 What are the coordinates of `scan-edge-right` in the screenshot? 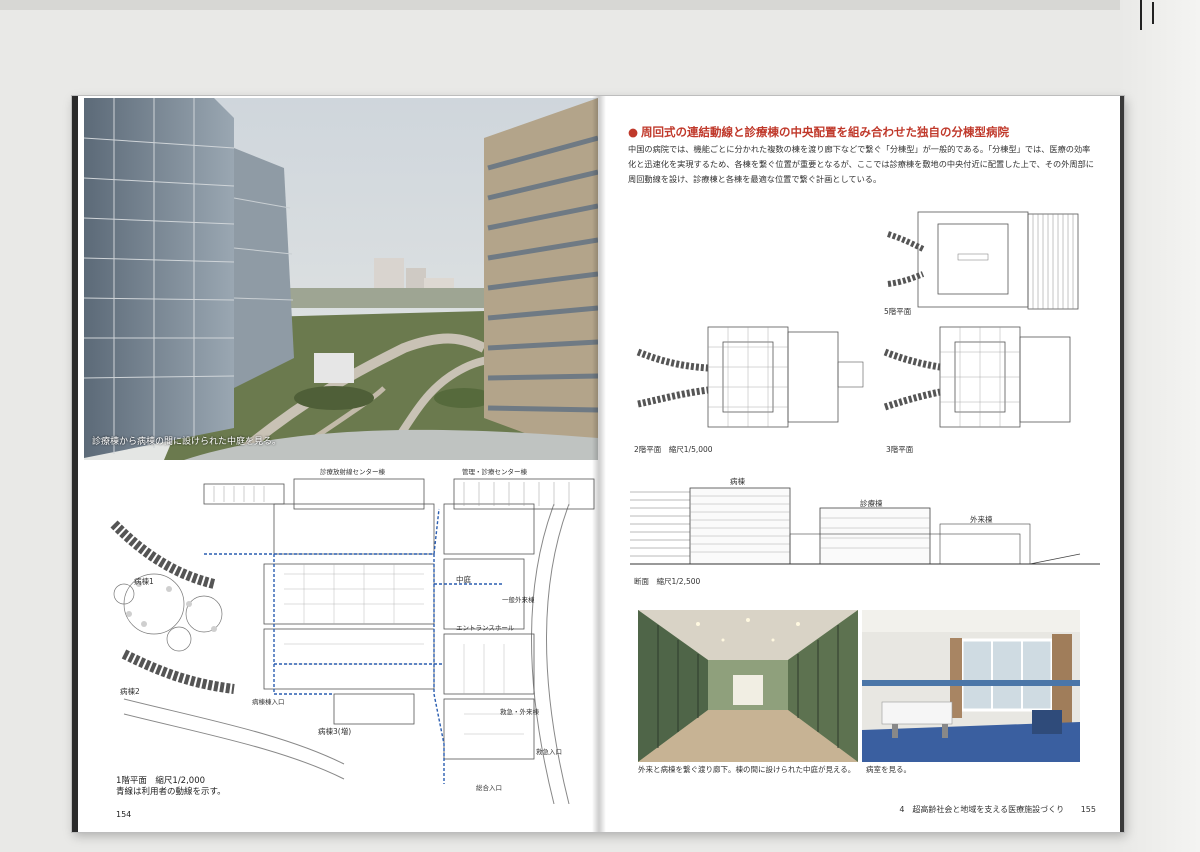 It's located at (1160, 426).